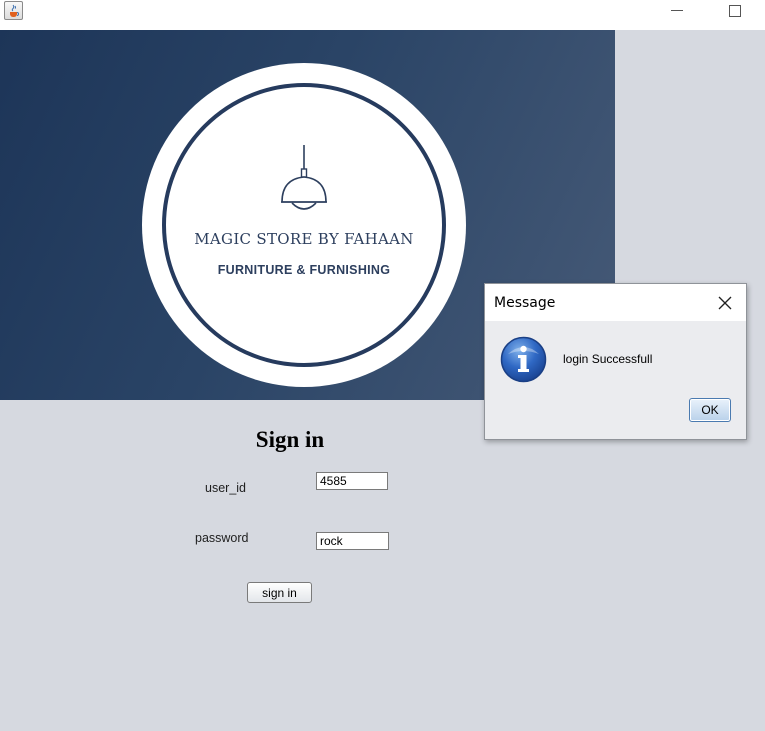 The width and height of the screenshot is (765, 731). What do you see at coordinates (615, 302) in the screenshot?
I see `dialog-titlebar: Message` at bounding box center [615, 302].